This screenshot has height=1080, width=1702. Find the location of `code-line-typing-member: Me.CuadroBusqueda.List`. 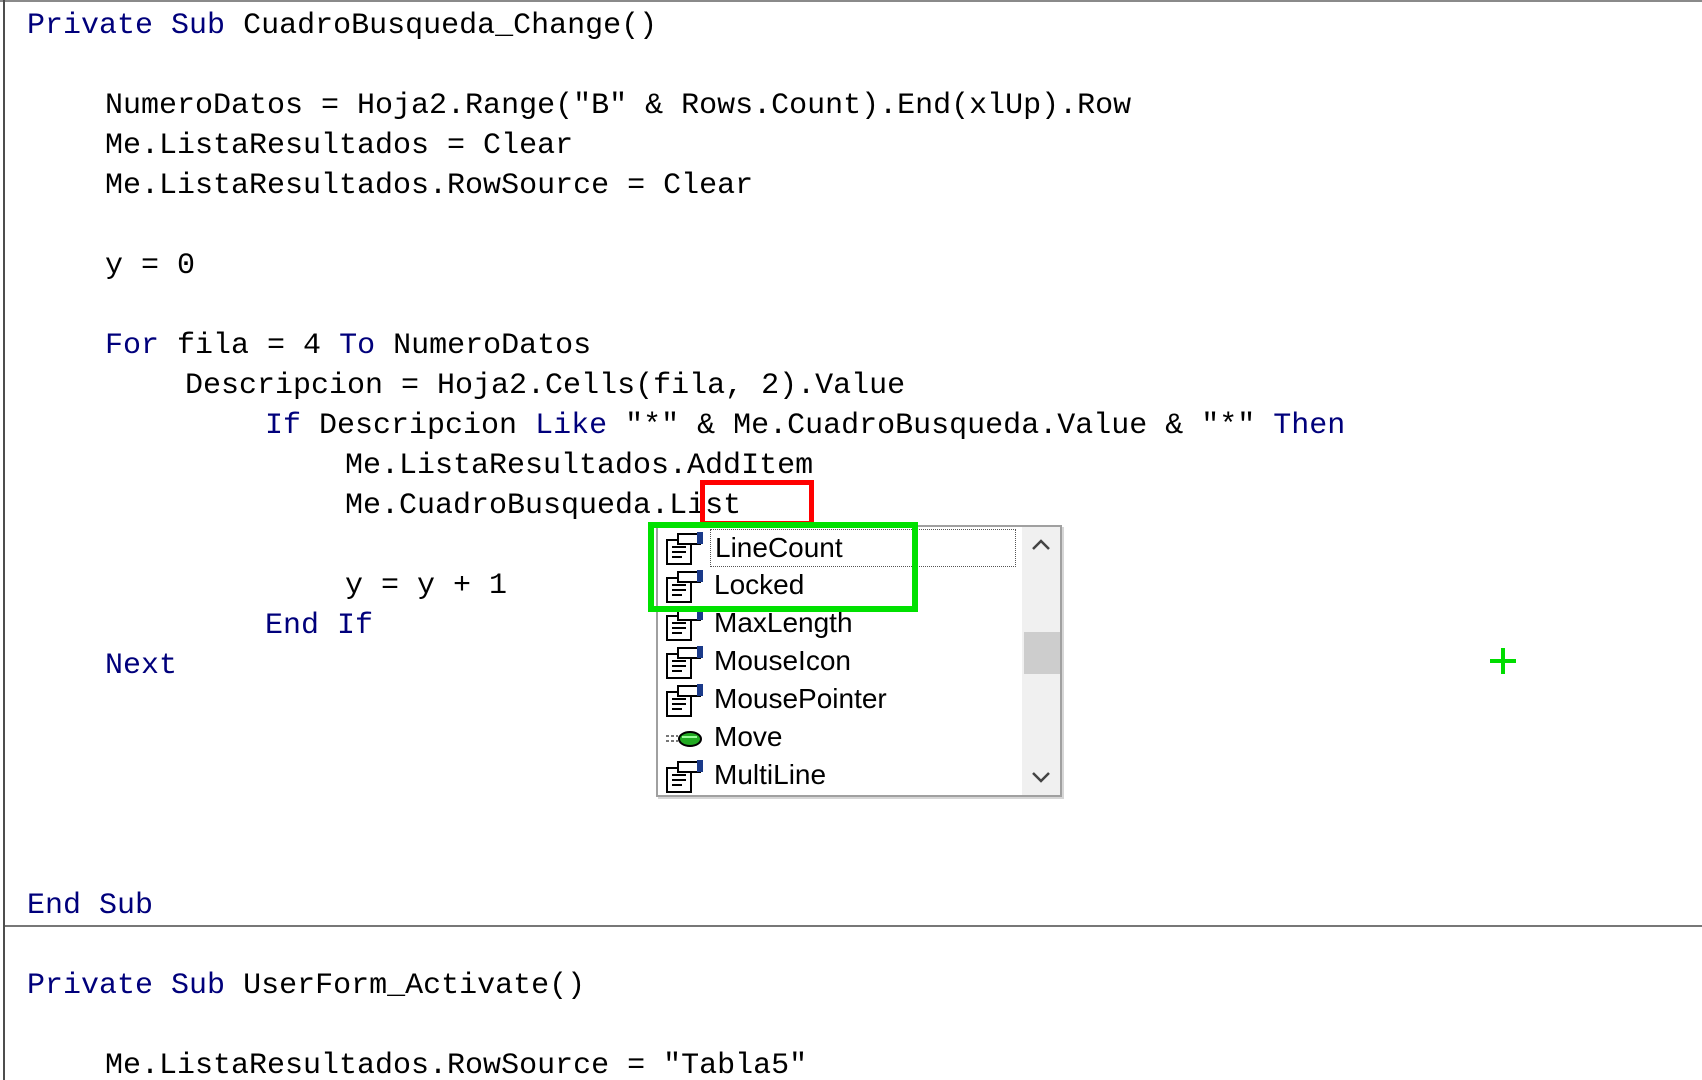

code-line-typing-member: Me.CuadroBusqueda.List is located at coordinates (543, 506).